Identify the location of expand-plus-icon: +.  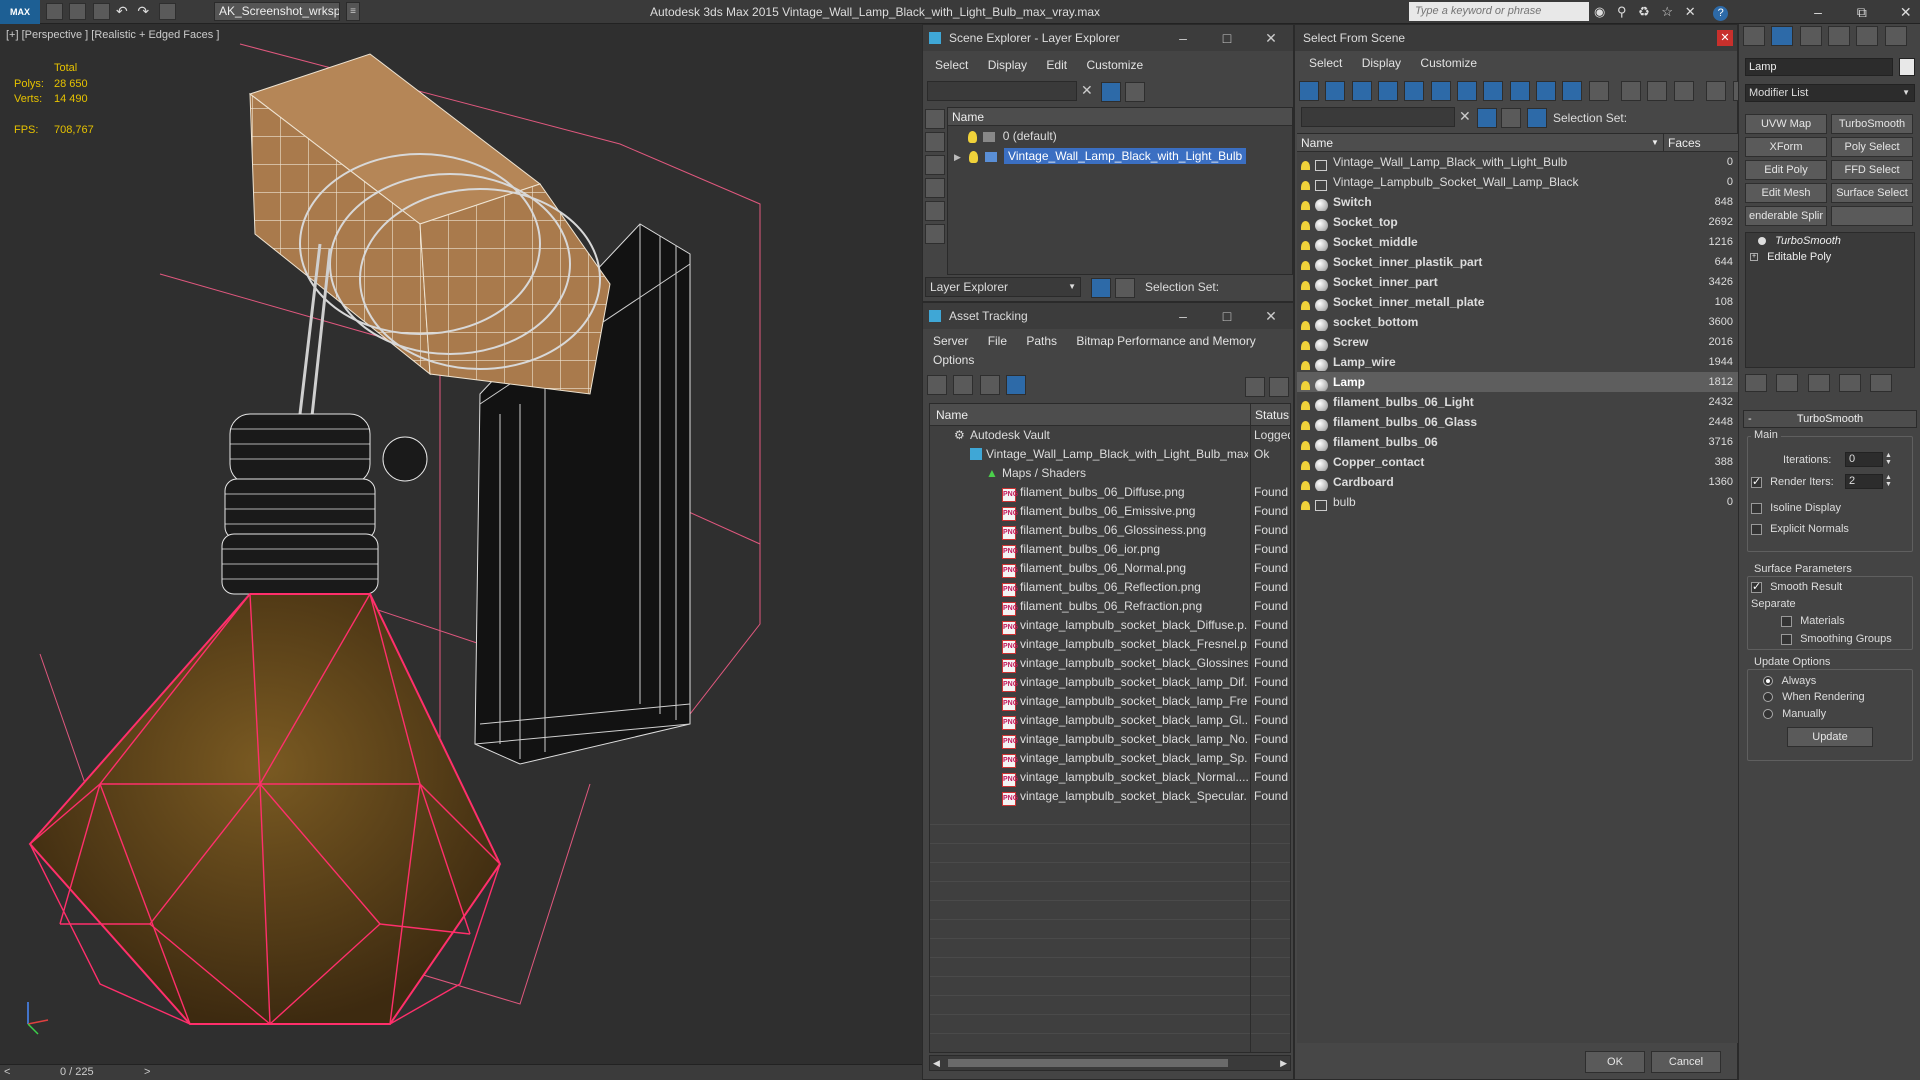
(1754, 257).